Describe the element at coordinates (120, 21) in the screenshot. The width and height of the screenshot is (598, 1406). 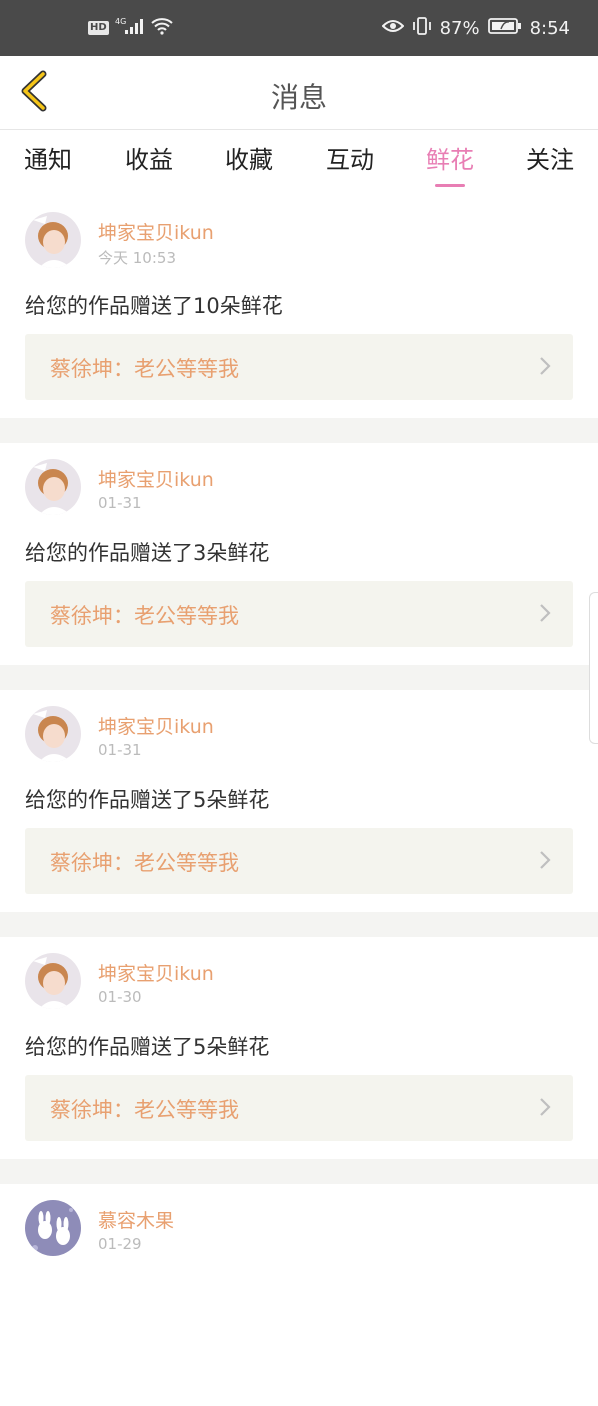
I see `svg-text: 4G` at that location.